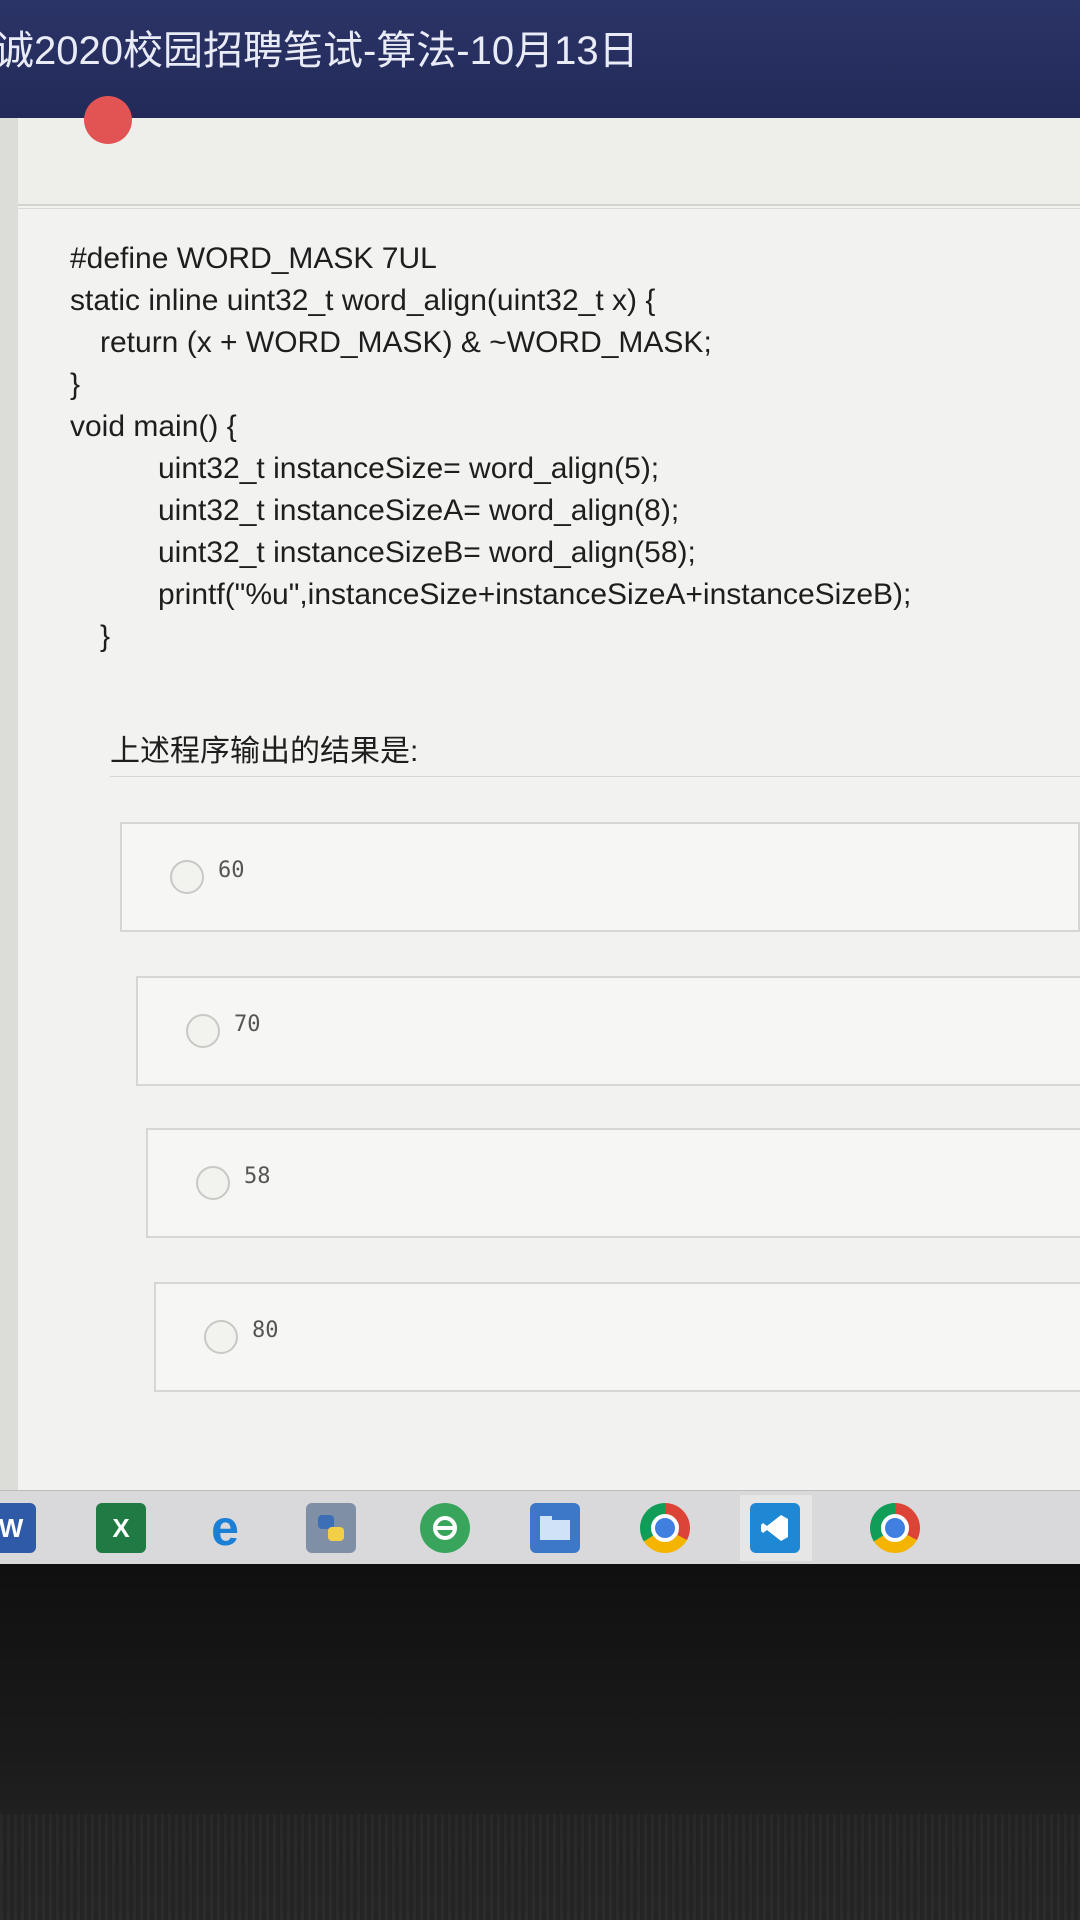 The height and width of the screenshot is (1920, 1080). I want to click on python-icon-glyph, so click(331, 1528).